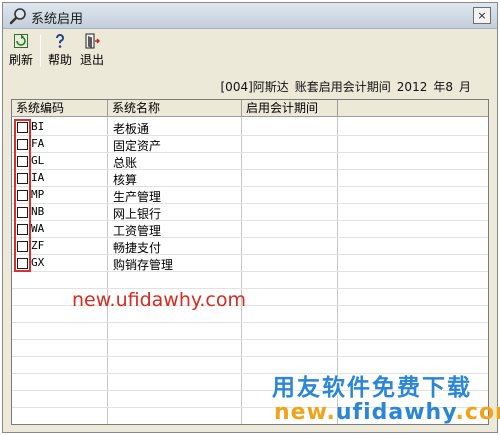  Describe the element at coordinates (175, 108) in the screenshot. I see `column-header-name: 系统名称` at that location.